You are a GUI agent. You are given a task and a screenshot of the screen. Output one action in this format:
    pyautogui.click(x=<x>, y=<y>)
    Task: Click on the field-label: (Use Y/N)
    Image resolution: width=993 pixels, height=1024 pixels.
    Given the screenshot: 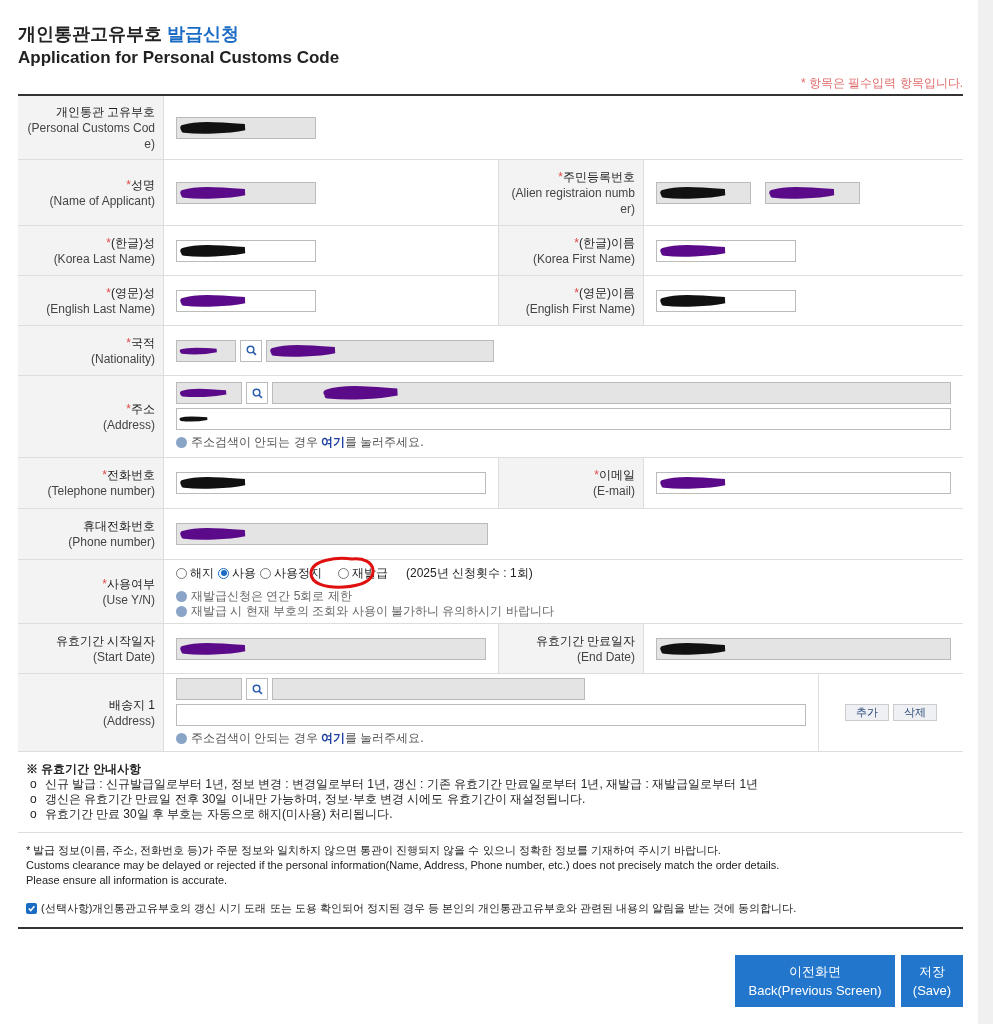 What is the action you would take?
    pyautogui.click(x=128, y=599)
    